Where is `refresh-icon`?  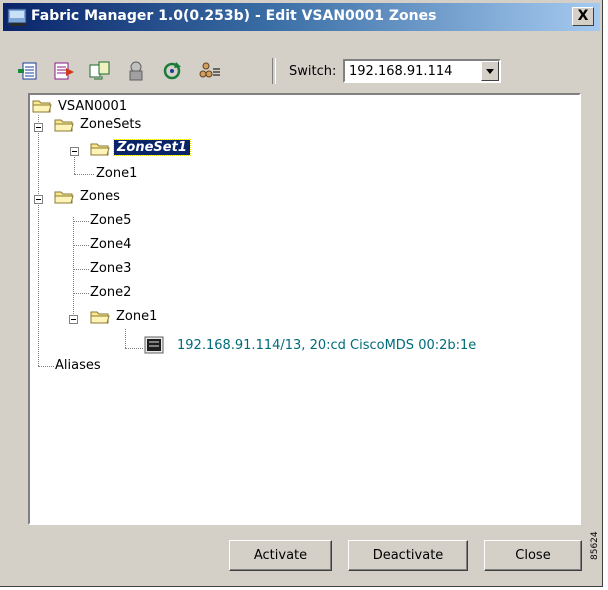
refresh-icon is located at coordinates (172, 71).